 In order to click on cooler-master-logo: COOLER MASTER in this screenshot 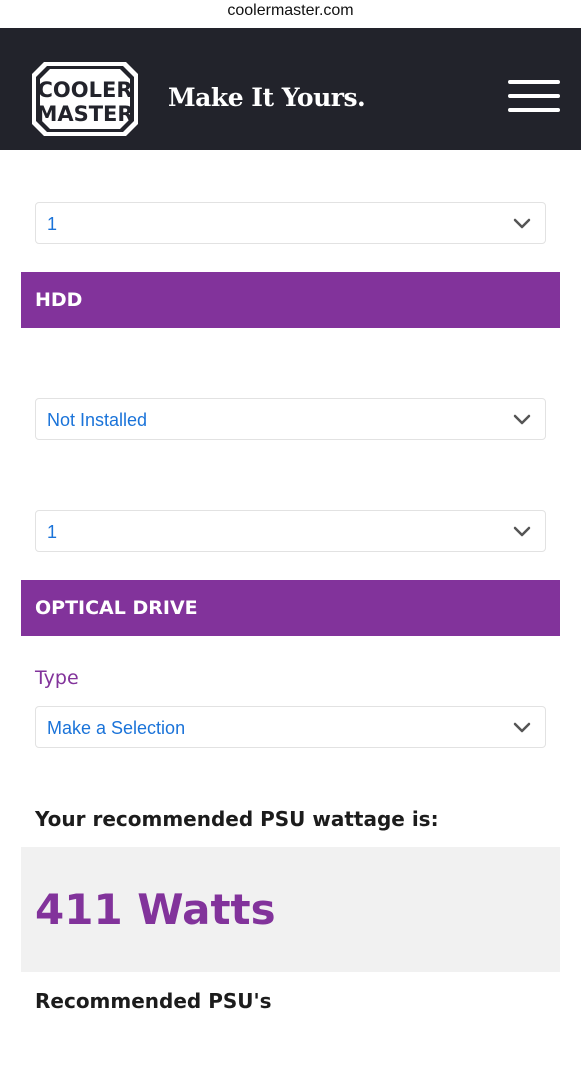, I will do `click(85, 99)`.